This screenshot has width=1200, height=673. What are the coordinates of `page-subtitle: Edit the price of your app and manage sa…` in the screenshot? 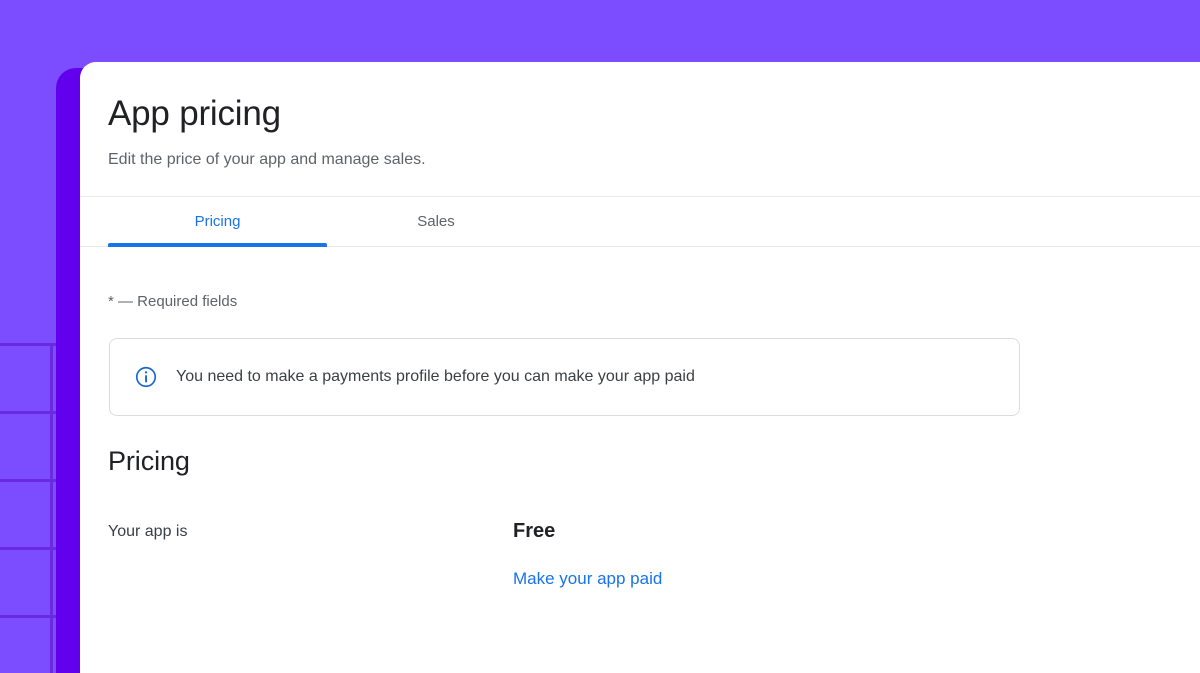 It's located at (267, 159).